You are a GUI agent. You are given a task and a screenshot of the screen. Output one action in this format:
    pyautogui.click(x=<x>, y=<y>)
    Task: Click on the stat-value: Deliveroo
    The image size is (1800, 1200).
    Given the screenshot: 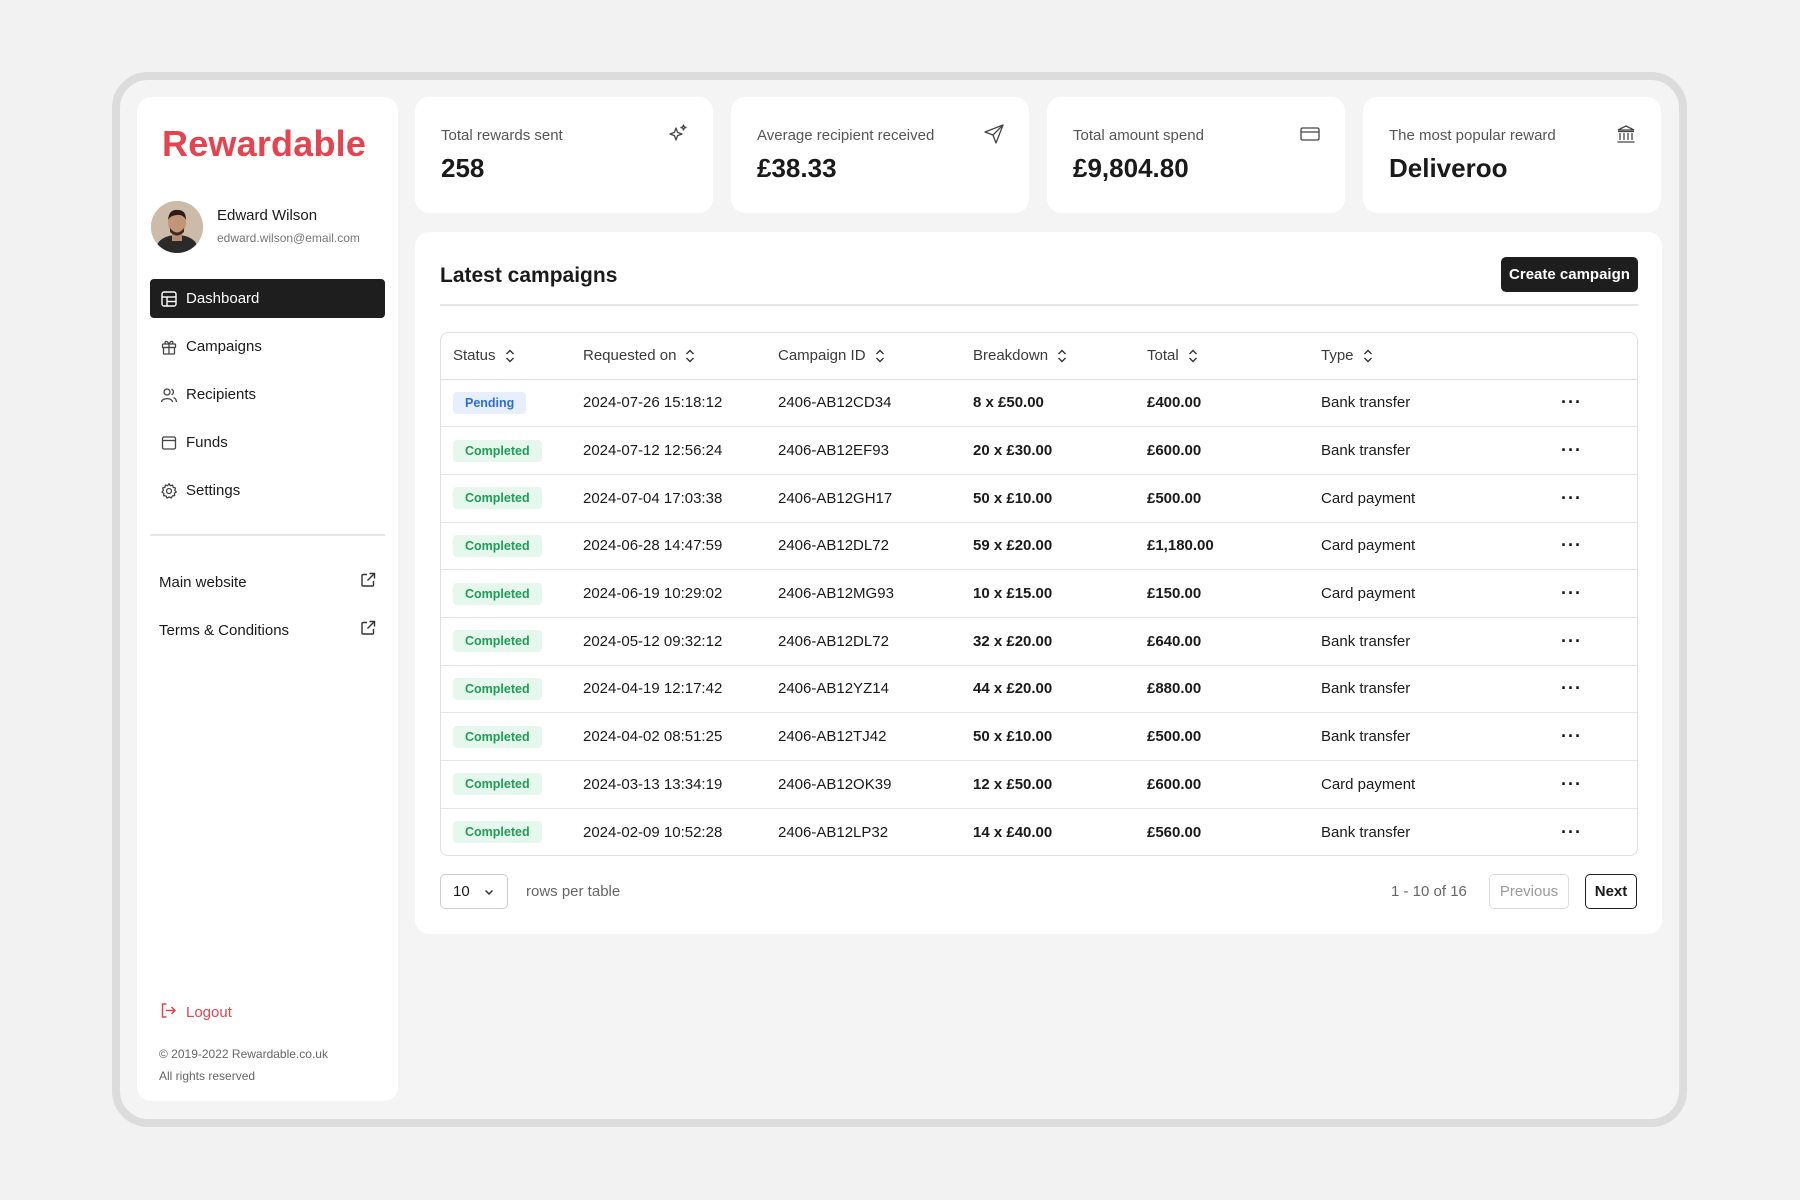 What is the action you would take?
    pyautogui.click(x=1448, y=168)
    